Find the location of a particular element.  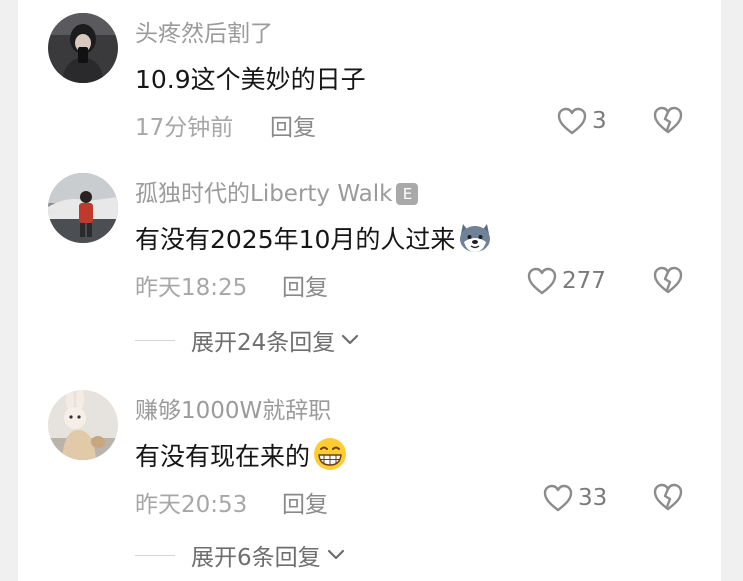

username-text: 孤独时代的Liberty Walk is located at coordinates (263, 194).